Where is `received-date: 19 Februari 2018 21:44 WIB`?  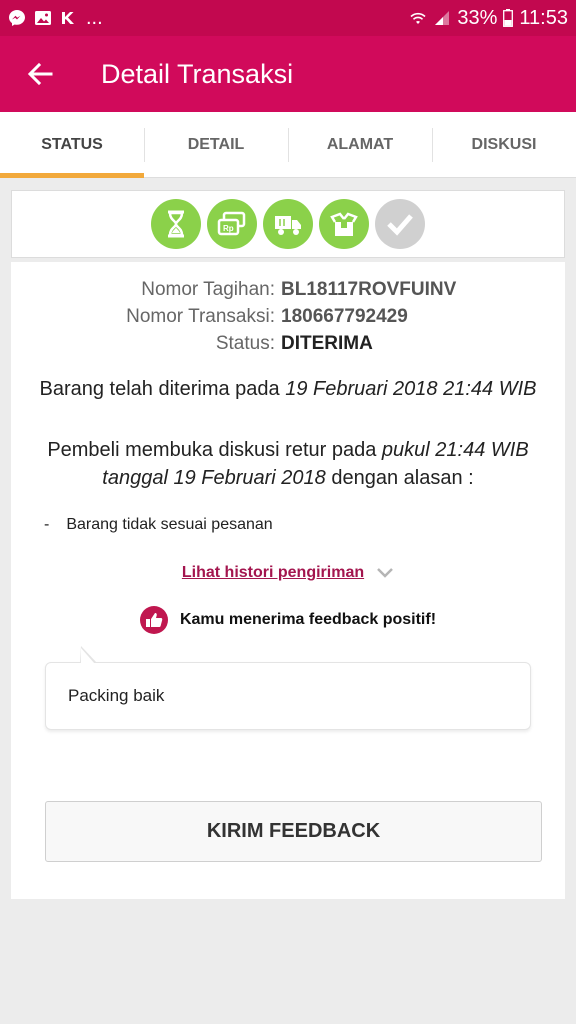 received-date: 19 Februari 2018 21:44 WIB is located at coordinates (411, 389).